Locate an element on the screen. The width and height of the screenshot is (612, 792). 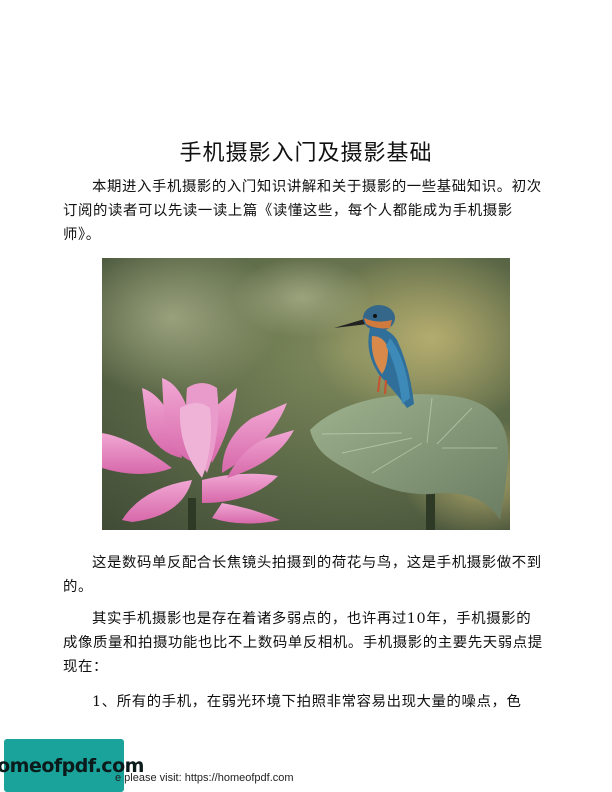
footer-watermark-link: e please visit: https://homeofpdf.com is located at coordinates (204, 778).